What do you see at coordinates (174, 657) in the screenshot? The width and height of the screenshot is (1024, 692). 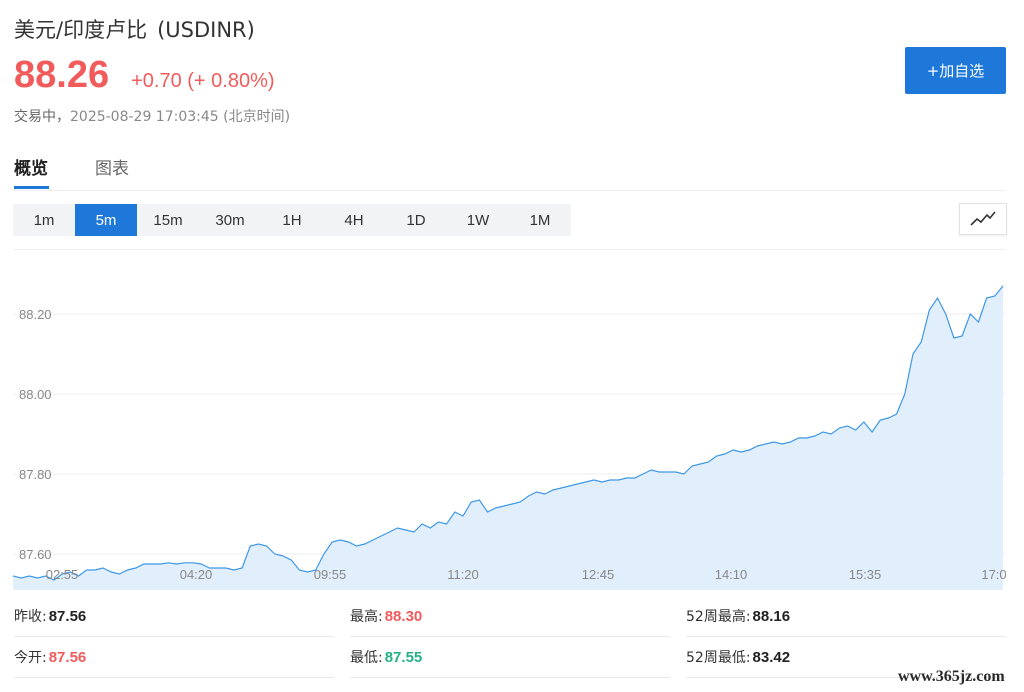 I see `stat-open: 今开: 87.56` at bounding box center [174, 657].